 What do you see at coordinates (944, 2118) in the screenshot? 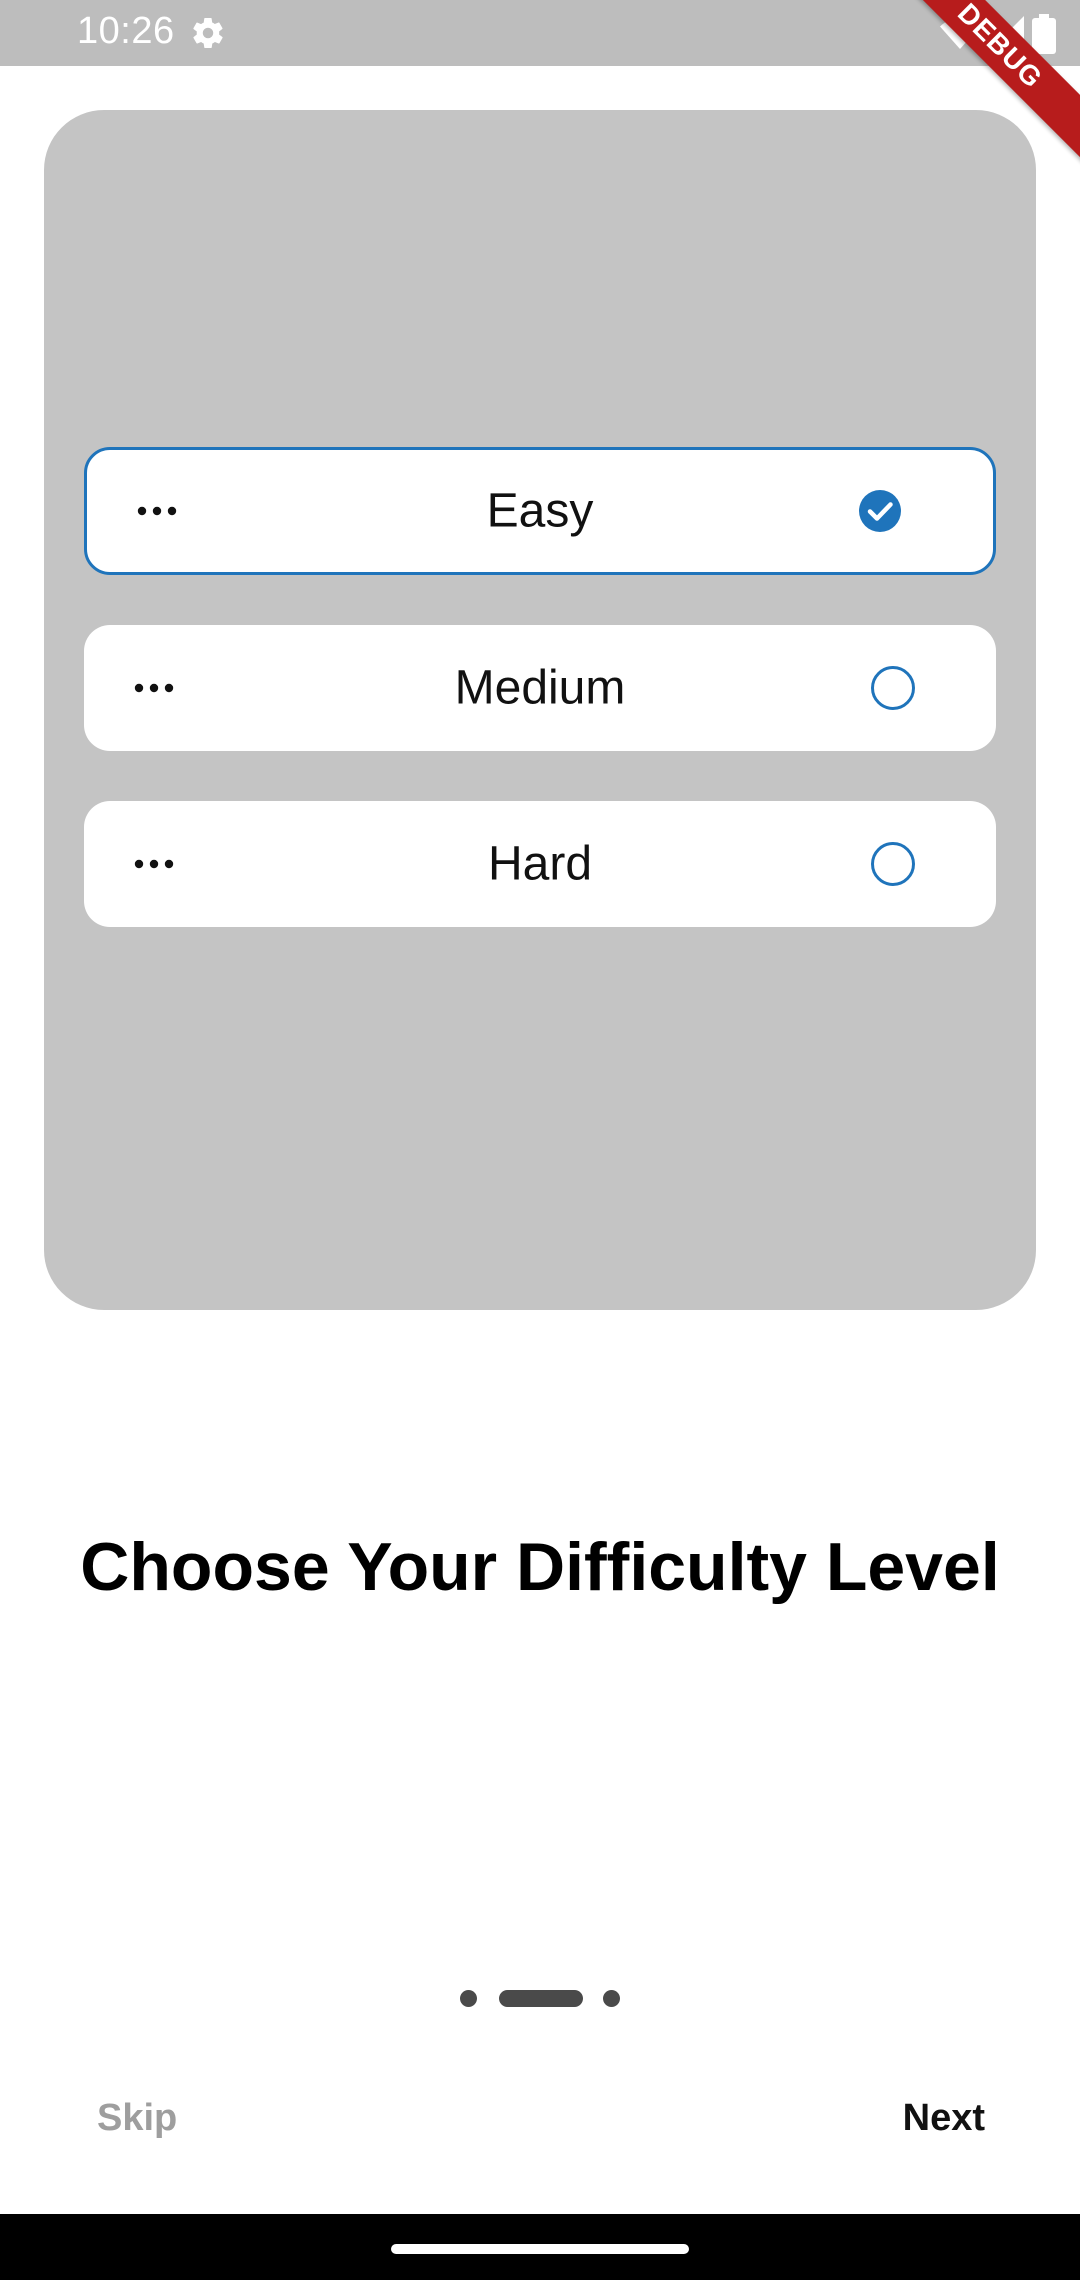
I see `next-button: Next` at bounding box center [944, 2118].